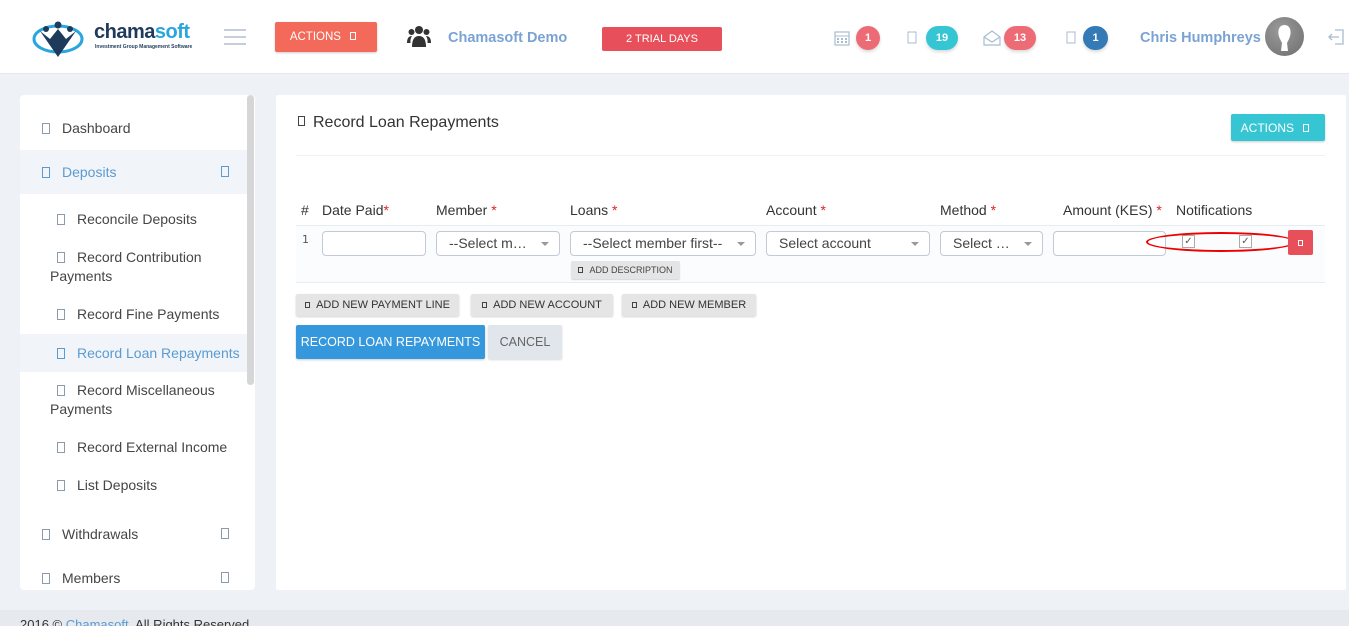  Describe the element at coordinates (305, 239) in the screenshot. I see `row-number: 1` at that location.